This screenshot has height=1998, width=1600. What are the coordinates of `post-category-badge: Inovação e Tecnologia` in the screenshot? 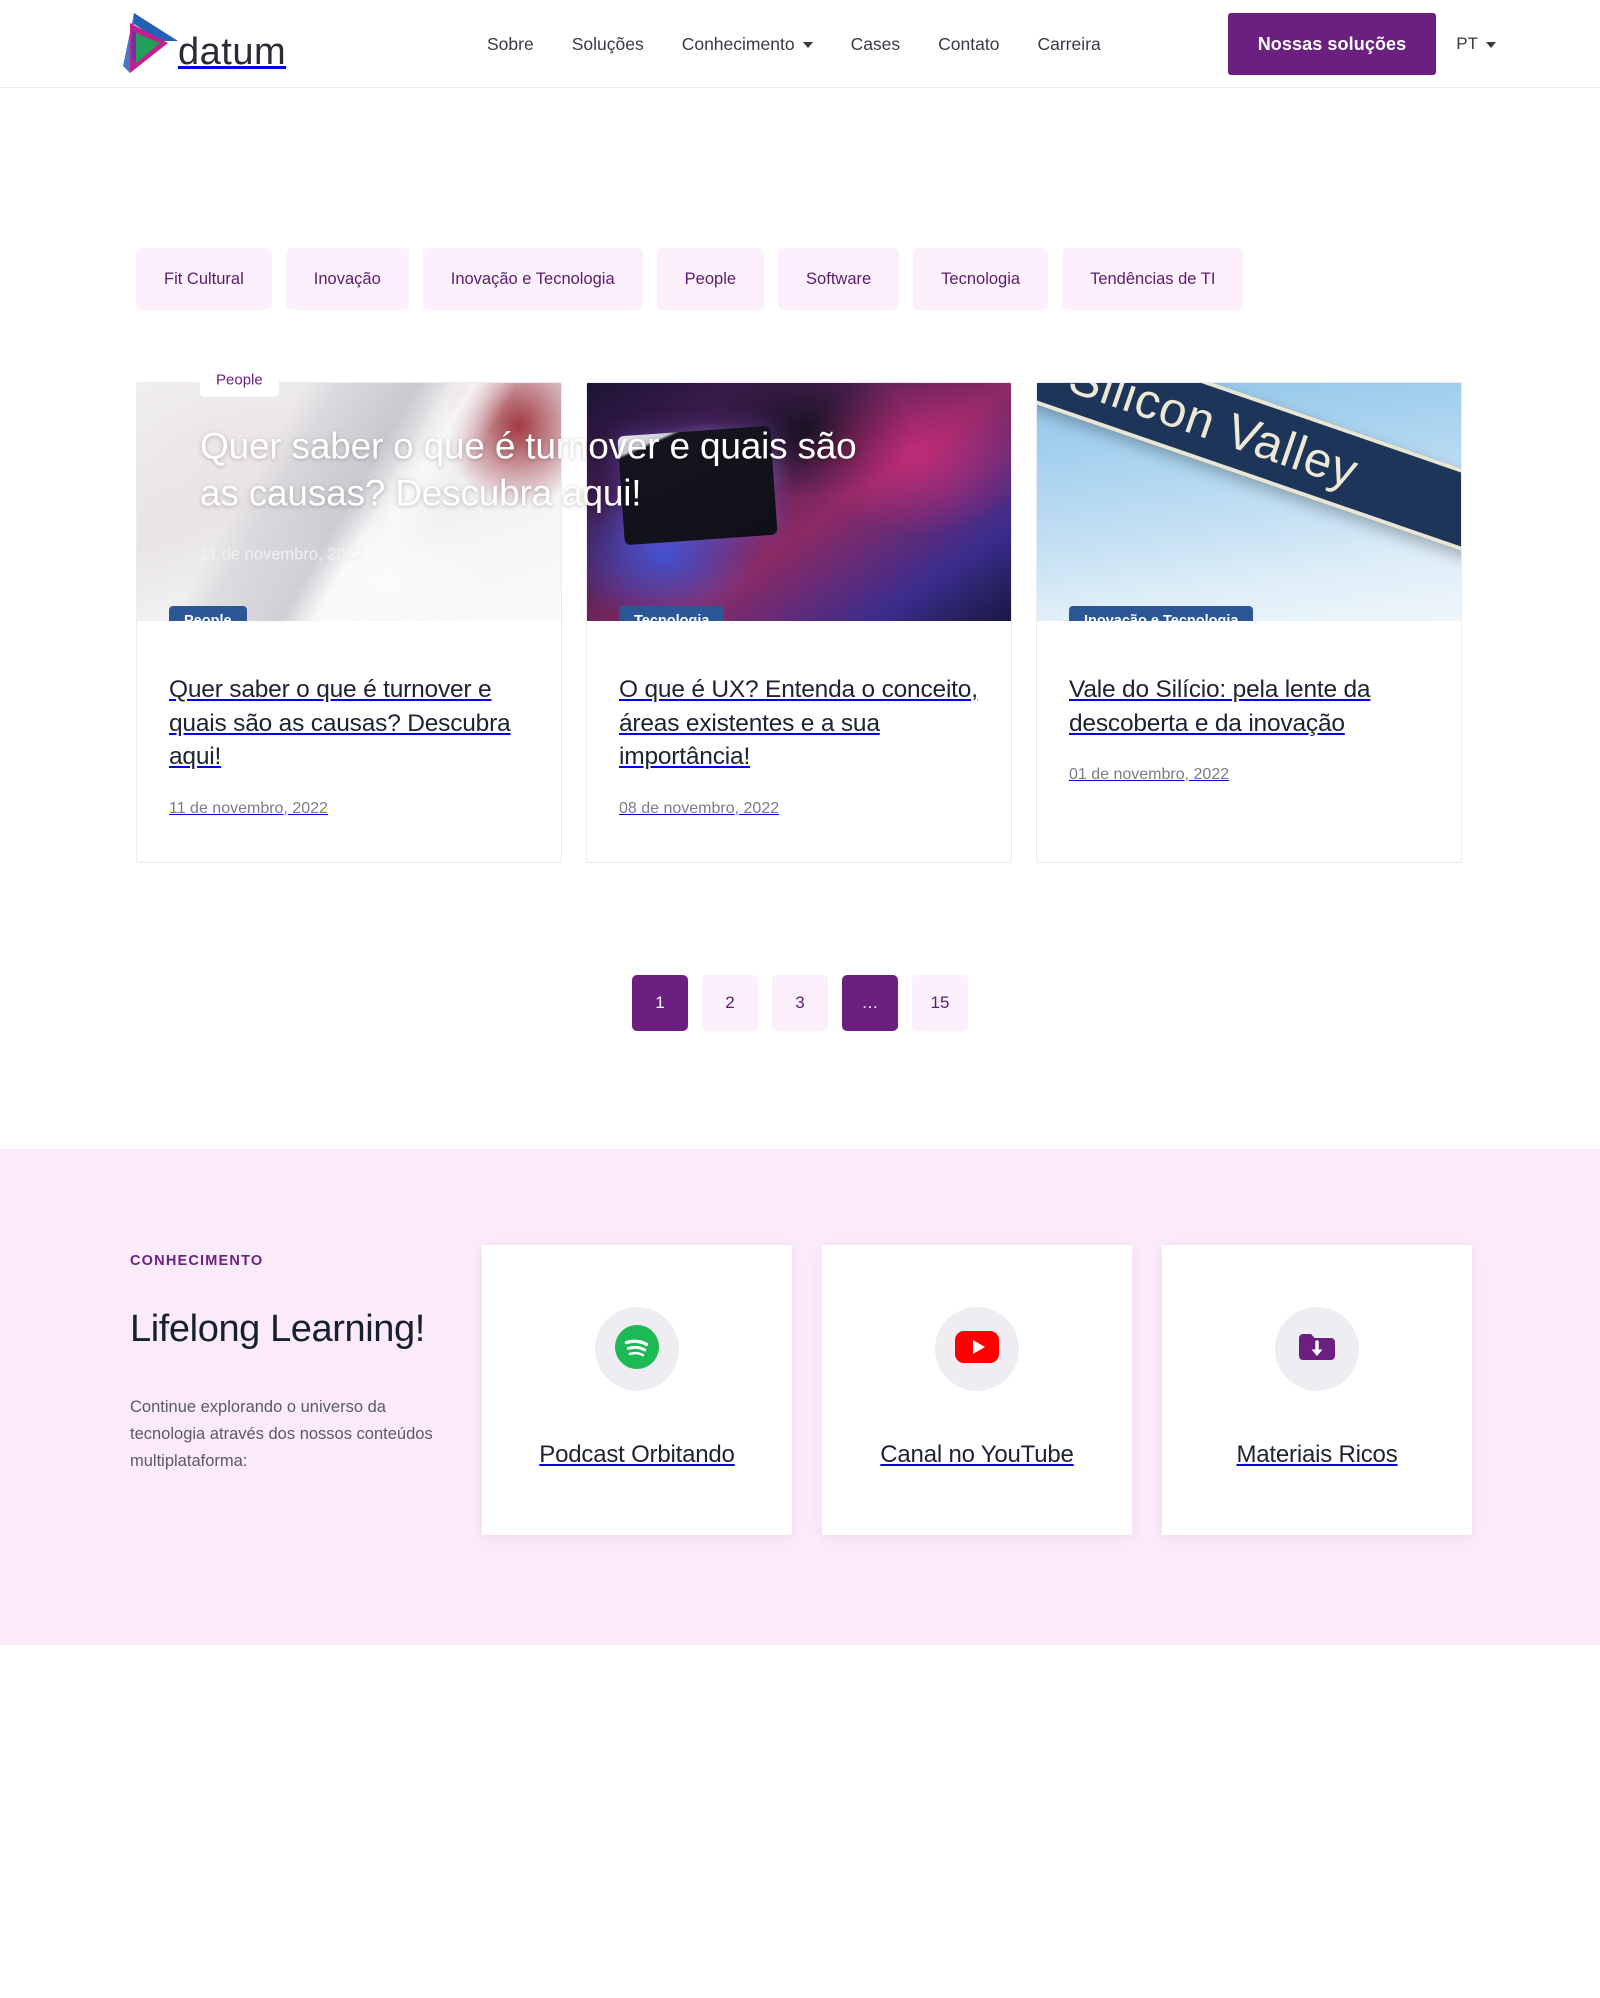 It's located at (1161, 613).